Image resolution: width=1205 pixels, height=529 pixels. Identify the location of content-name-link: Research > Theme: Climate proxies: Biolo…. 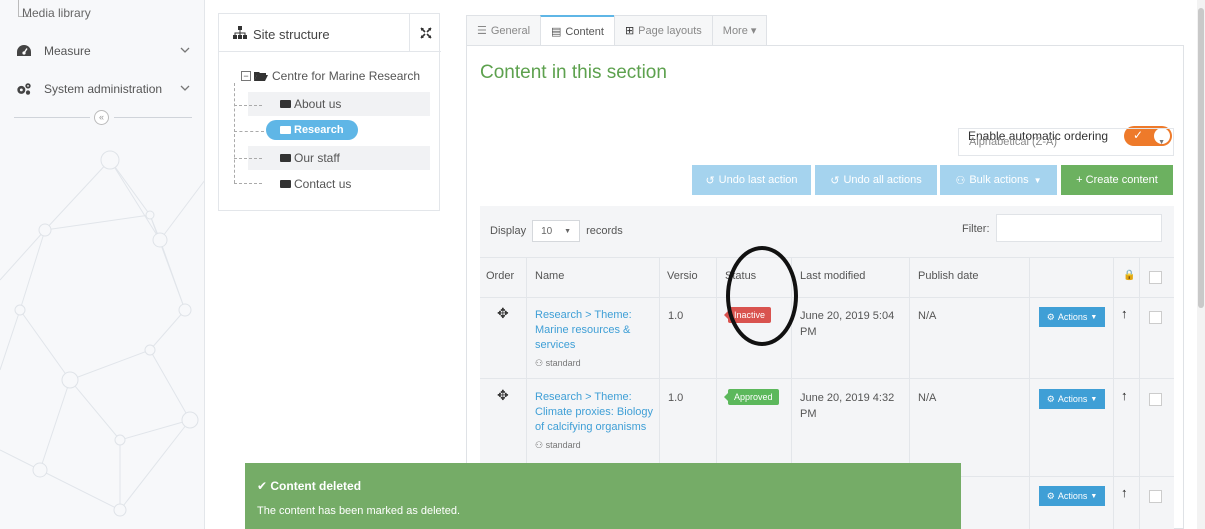
(594, 412).